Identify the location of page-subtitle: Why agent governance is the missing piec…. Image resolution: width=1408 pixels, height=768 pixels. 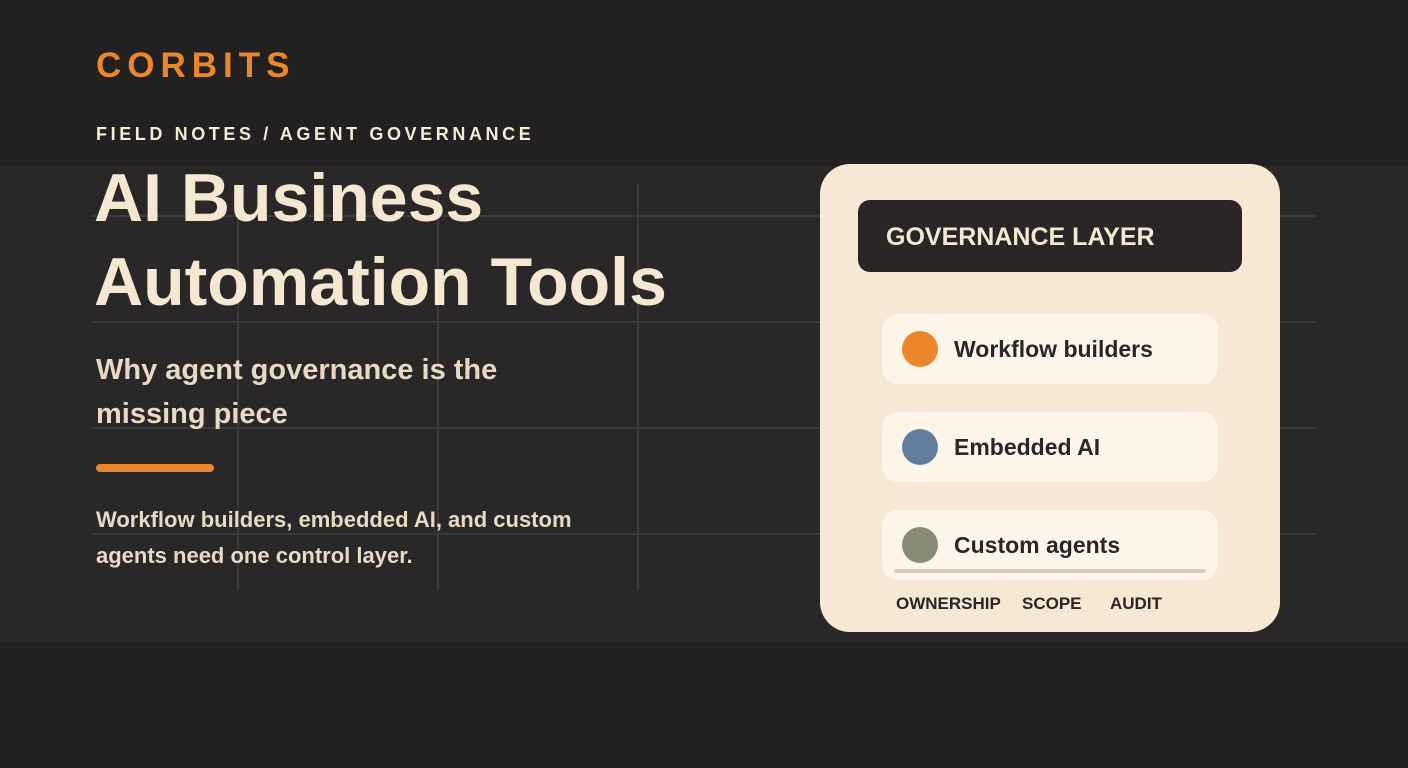
(297, 392).